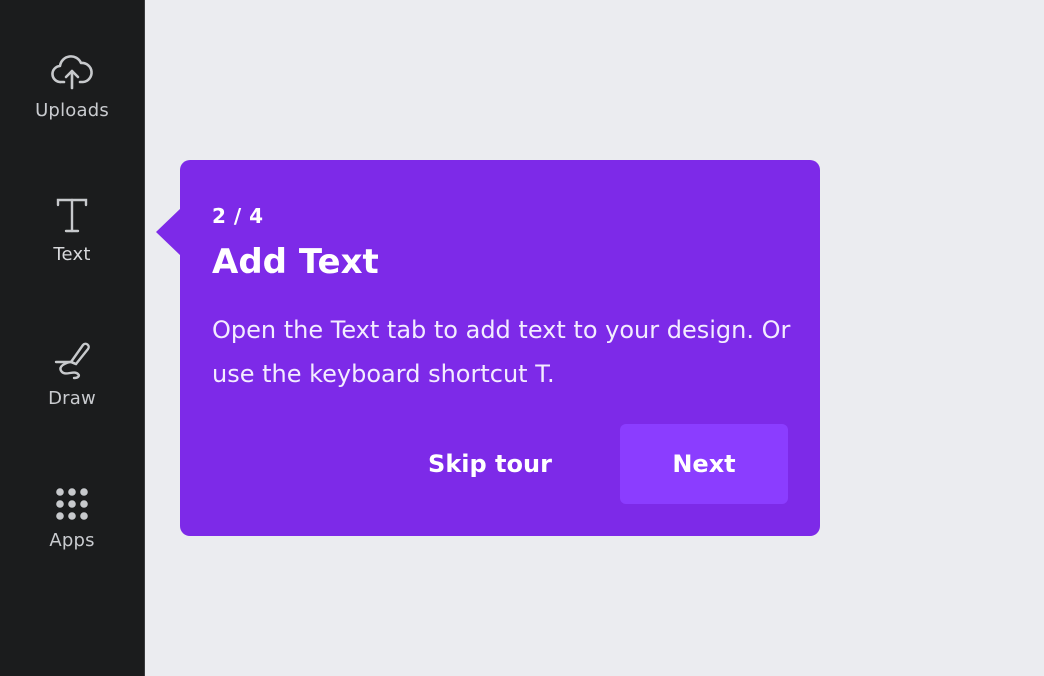  What do you see at coordinates (72, 504) in the screenshot?
I see `apps-grid-icon` at bounding box center [72, 504].